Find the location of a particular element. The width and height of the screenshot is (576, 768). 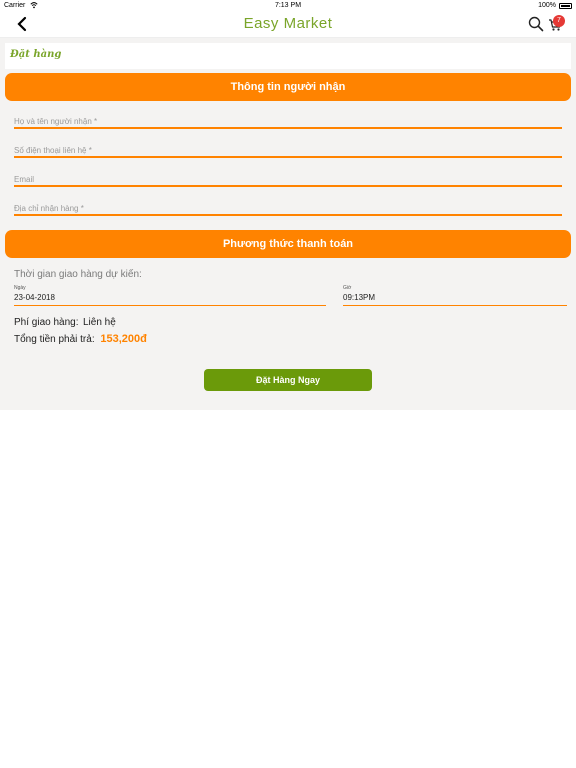

shipping-fee-row: Phí giao hàng: Liên hệ is located at coordinates (65, 322).